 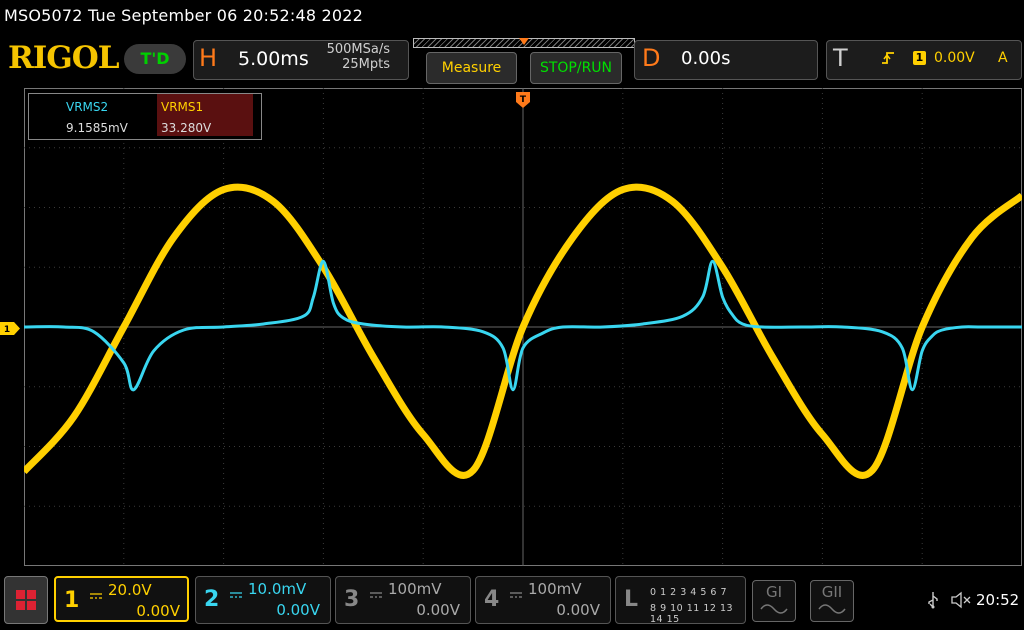 I want to click on channel-3-offset: 0.00V, so click(x=438, y=610).